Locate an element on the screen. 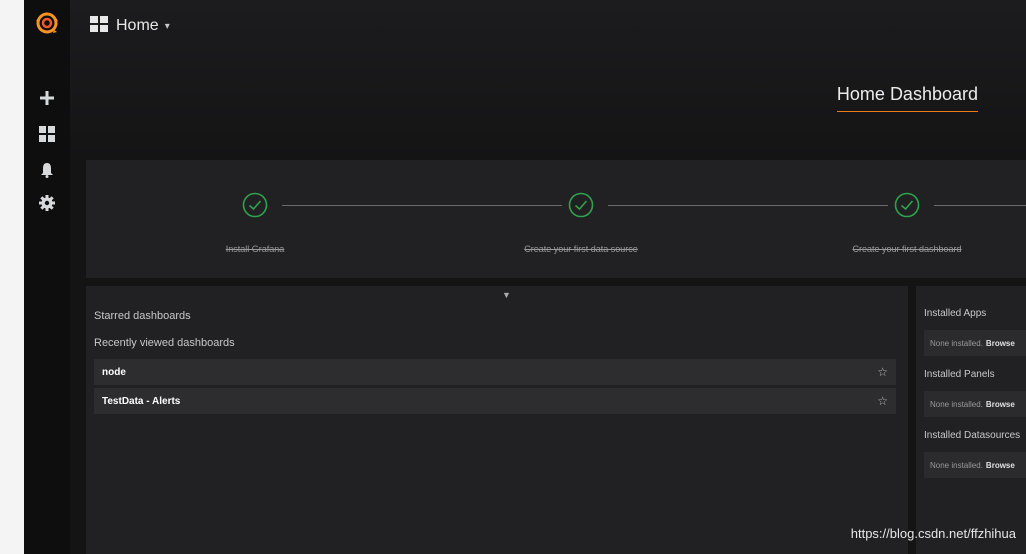 The width and height of the screenshot is (1026, 554). list-item: node ☆ is located at coordinates (495, 372).